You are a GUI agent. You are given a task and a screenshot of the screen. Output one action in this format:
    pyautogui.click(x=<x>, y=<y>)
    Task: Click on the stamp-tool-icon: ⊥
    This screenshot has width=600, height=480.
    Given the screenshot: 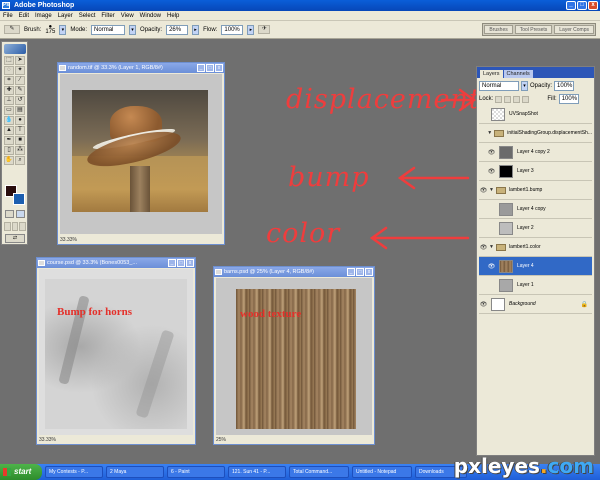 What is the action you would take?
    pyautogui.click(x=9, y=100)
    